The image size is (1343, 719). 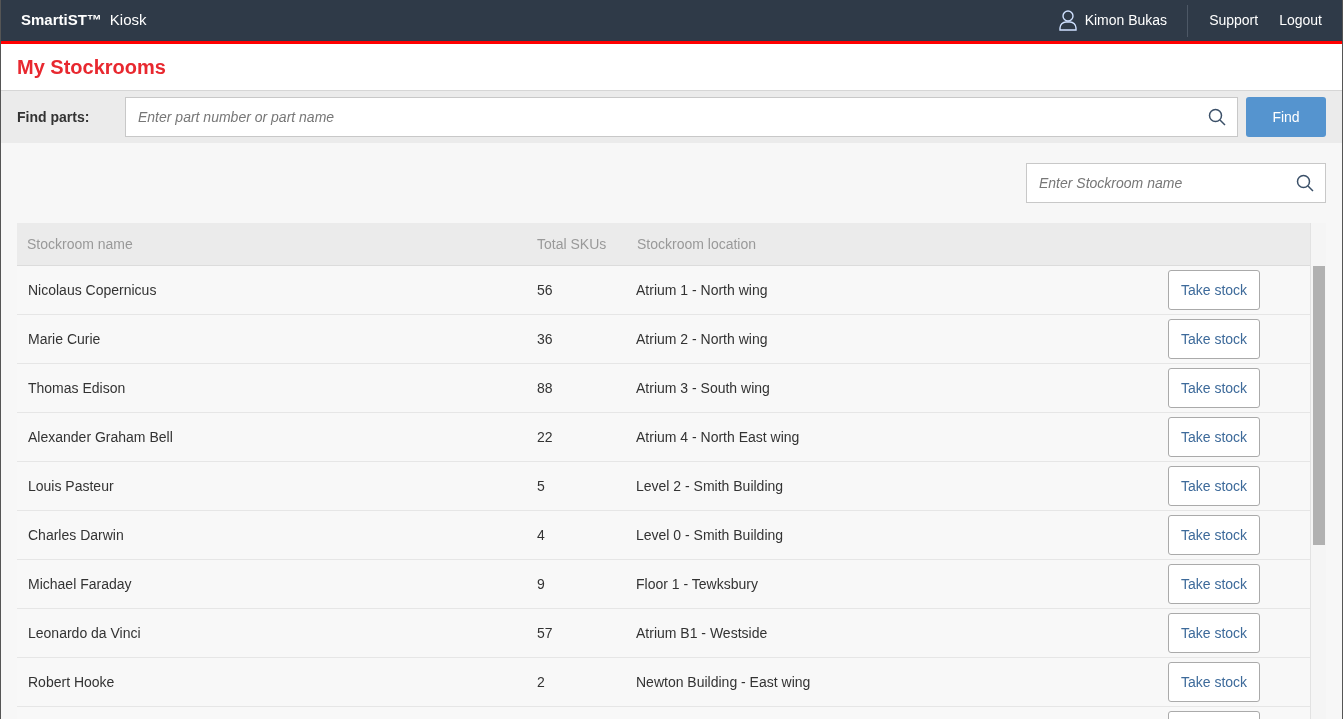 What do you see at coordinates (71, 486) in the screenshot?
I see `table-cell-text: Louis Pasteur` at bounding box center [71, 486].